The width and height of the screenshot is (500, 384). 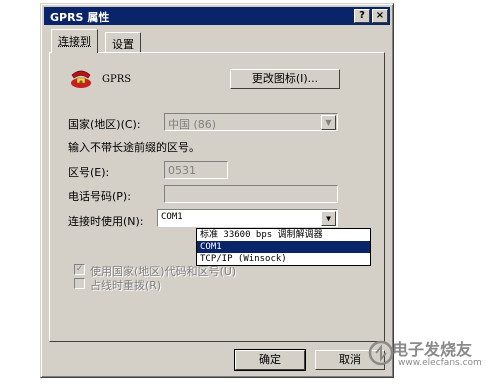 What do you see at coordinates (99, 196) in the screenshot?
I see `phone-number-label: 电话号码(P):` at bounding box center [99, 196].